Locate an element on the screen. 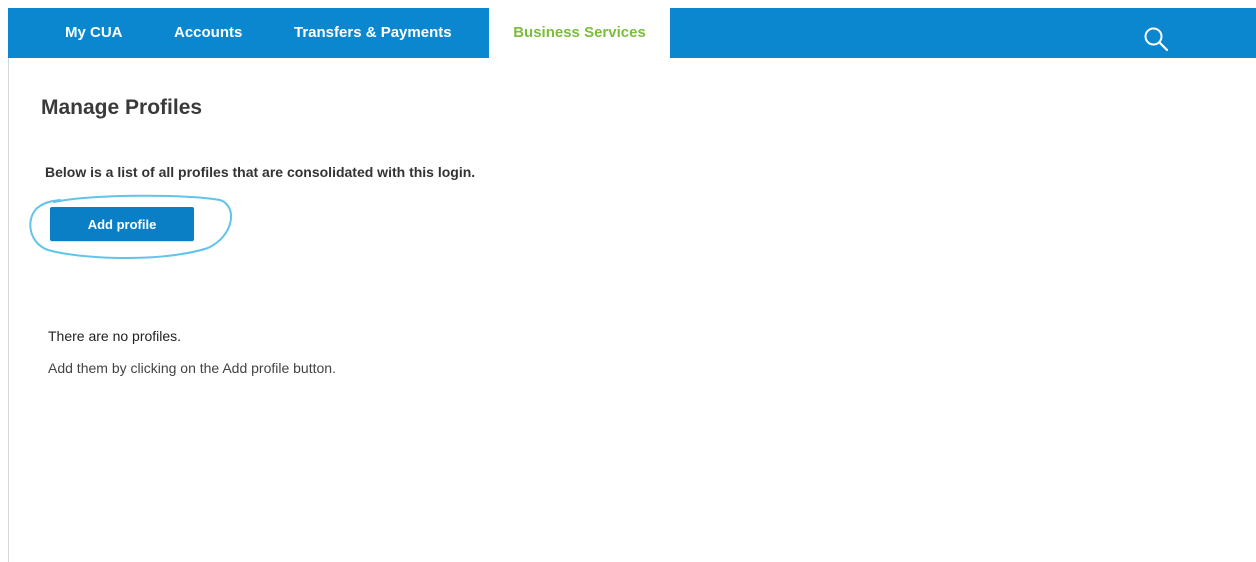 The height and width of the screenshot is (562, 1256). nav-item-my-cua: My CUA is located at coordinates (94, 33).